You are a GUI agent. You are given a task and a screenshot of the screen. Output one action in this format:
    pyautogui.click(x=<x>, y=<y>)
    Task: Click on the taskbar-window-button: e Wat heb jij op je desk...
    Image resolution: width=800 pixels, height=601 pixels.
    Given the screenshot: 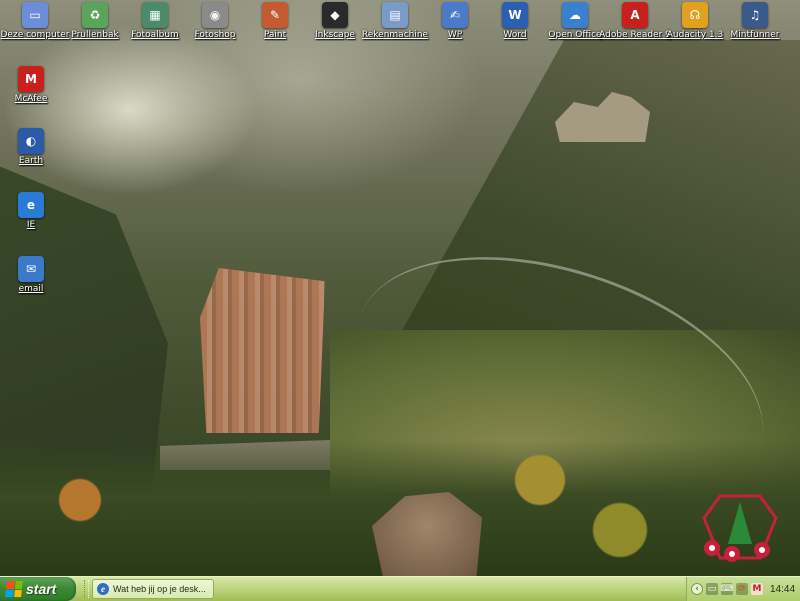 What is the action you would take?
    pyautogui.click(x=153, y=589)
    